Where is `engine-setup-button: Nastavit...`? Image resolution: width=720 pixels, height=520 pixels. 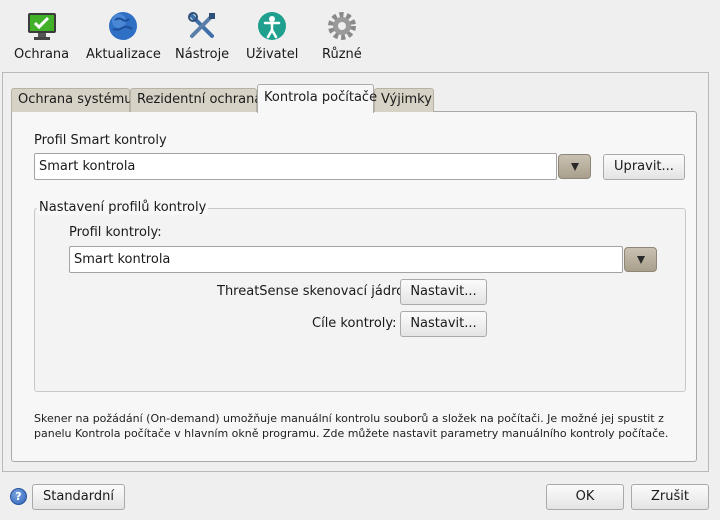
engine-setup-button: Nastavit... is located at coordinates (443, 292).